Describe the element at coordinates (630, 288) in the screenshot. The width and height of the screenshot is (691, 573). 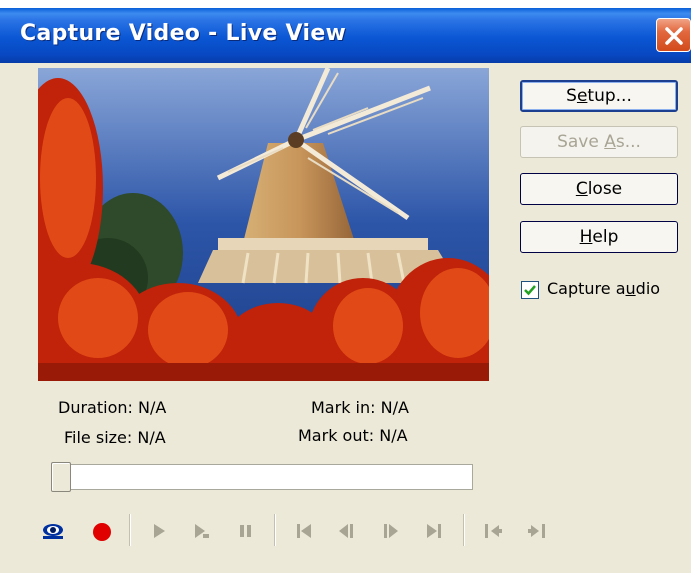
I see `capture-audio-mnemonic: u` at that location.